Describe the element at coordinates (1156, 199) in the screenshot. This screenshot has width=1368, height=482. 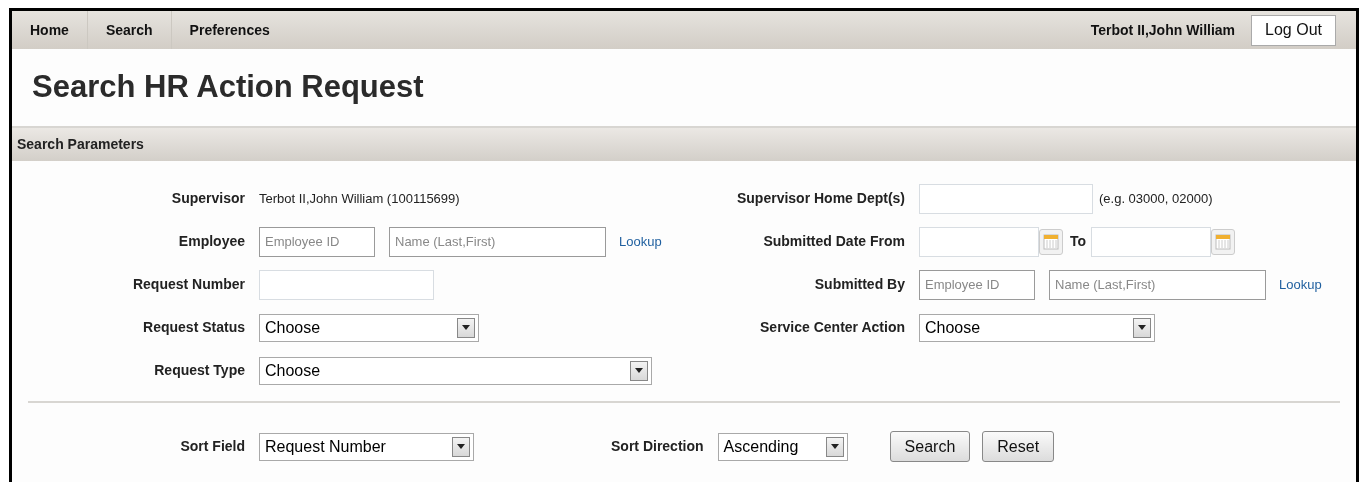
I see `format-hint: (e.g. 03000, 02000)` at that location.